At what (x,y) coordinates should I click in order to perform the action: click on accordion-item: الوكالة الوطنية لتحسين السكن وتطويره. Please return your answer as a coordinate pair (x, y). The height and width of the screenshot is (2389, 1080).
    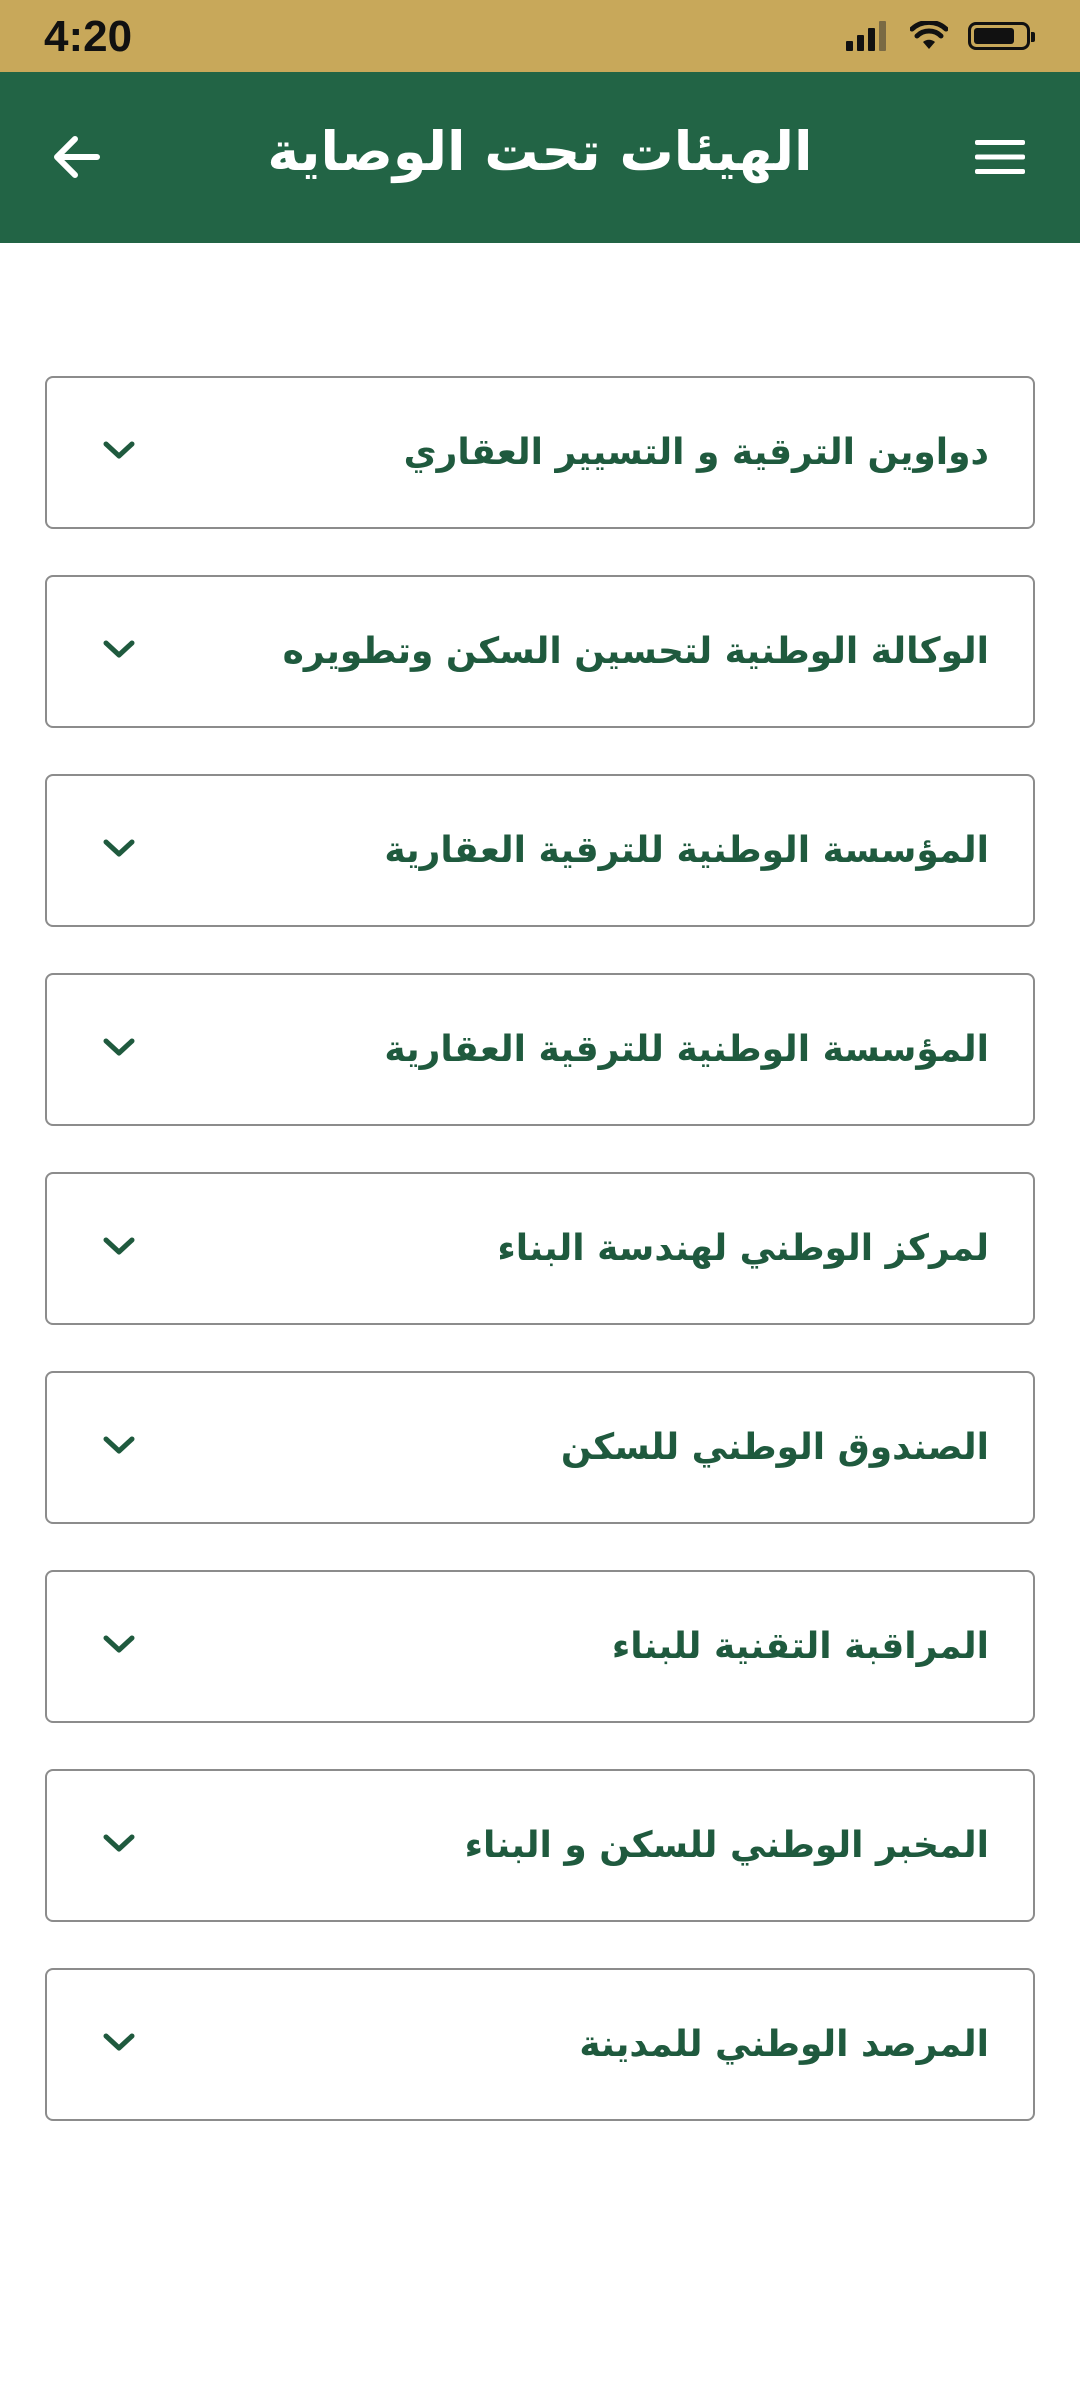
    Looking at the image, I should click on (540, 651).